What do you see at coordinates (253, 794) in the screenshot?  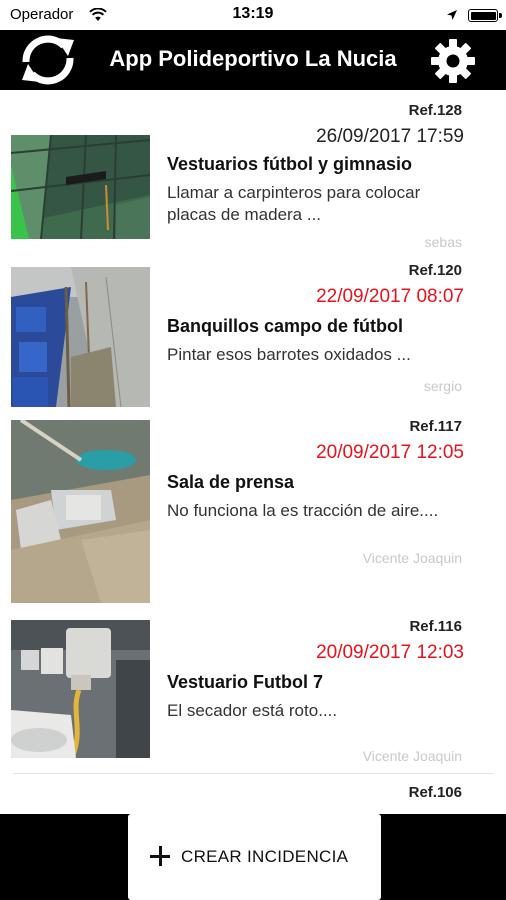 I see `incident-item: Ref.106` at bounding box center [253, 794].